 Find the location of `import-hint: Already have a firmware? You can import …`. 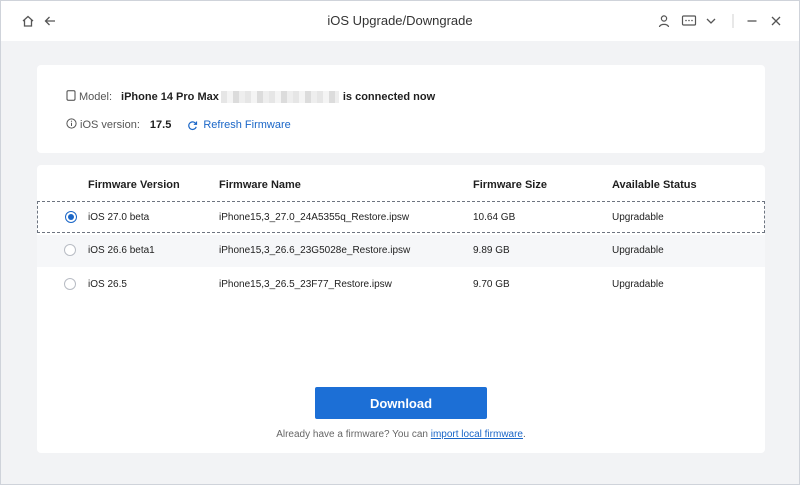

import-hint: Already have a firmware? You can import … is located at coordinates (401, 434).